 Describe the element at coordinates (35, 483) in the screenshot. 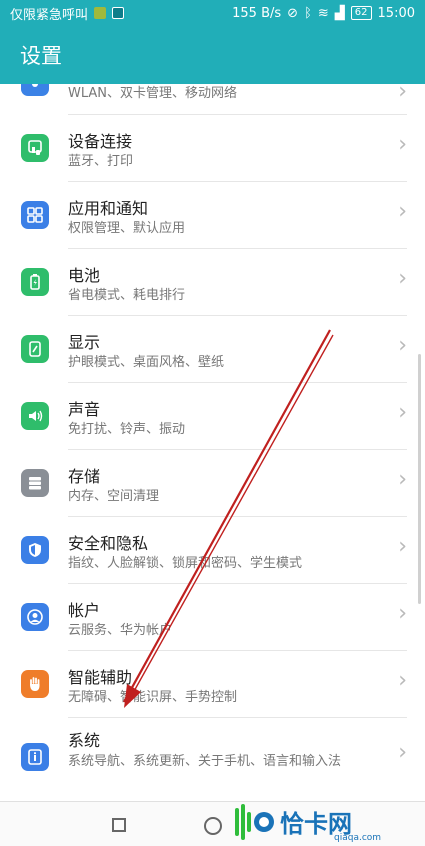

I see `storage-icon` at that location.